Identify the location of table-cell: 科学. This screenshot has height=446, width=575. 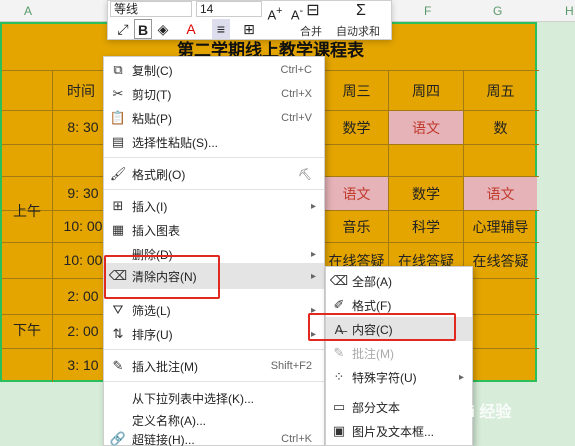
(426, 226).